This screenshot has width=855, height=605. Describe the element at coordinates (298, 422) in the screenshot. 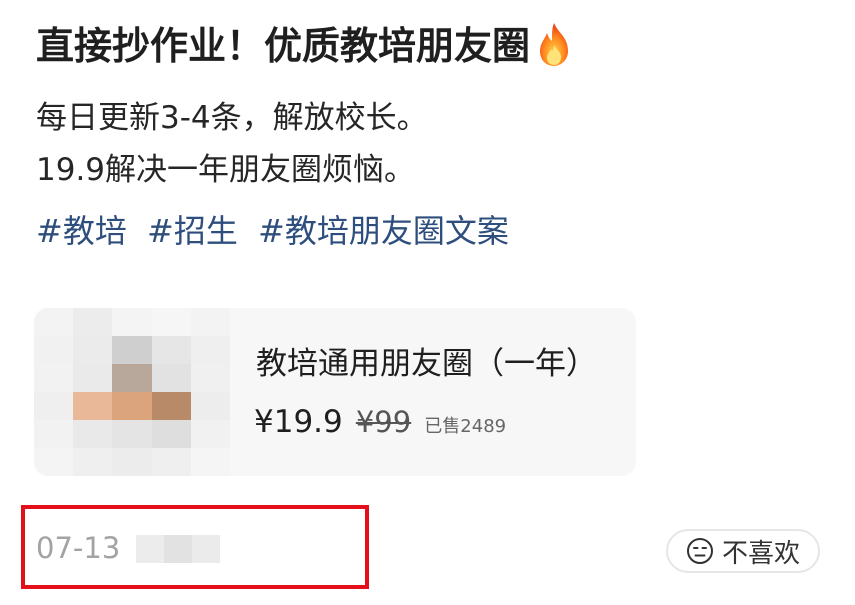

I see `product-price: ¥19.9` at that location.